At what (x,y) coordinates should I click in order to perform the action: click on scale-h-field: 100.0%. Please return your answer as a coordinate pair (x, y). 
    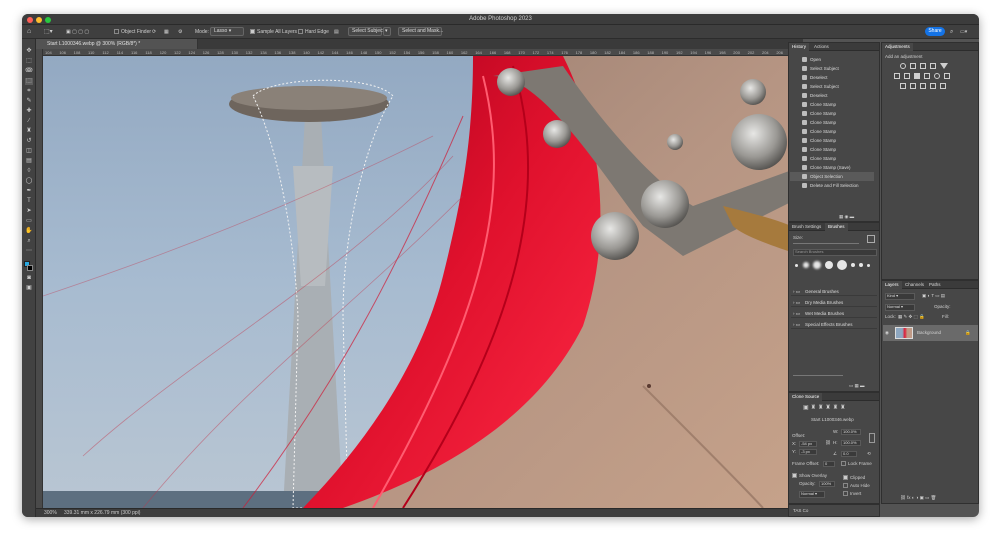
    Looking at the image, I should click on (851, 443).